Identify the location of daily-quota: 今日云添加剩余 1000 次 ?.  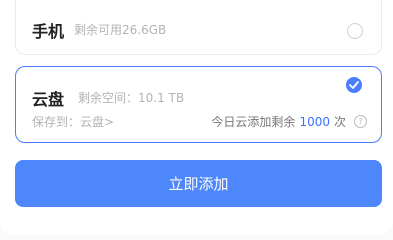
(289, 121).